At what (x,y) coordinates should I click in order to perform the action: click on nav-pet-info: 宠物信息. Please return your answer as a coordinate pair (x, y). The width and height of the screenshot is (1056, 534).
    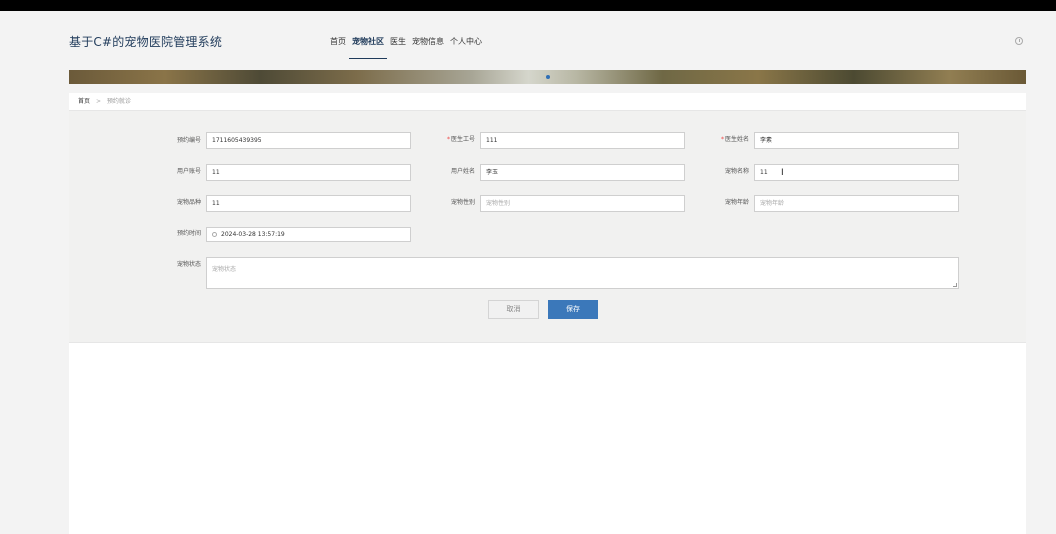
    Looking at the image, I should click on (428, 47).